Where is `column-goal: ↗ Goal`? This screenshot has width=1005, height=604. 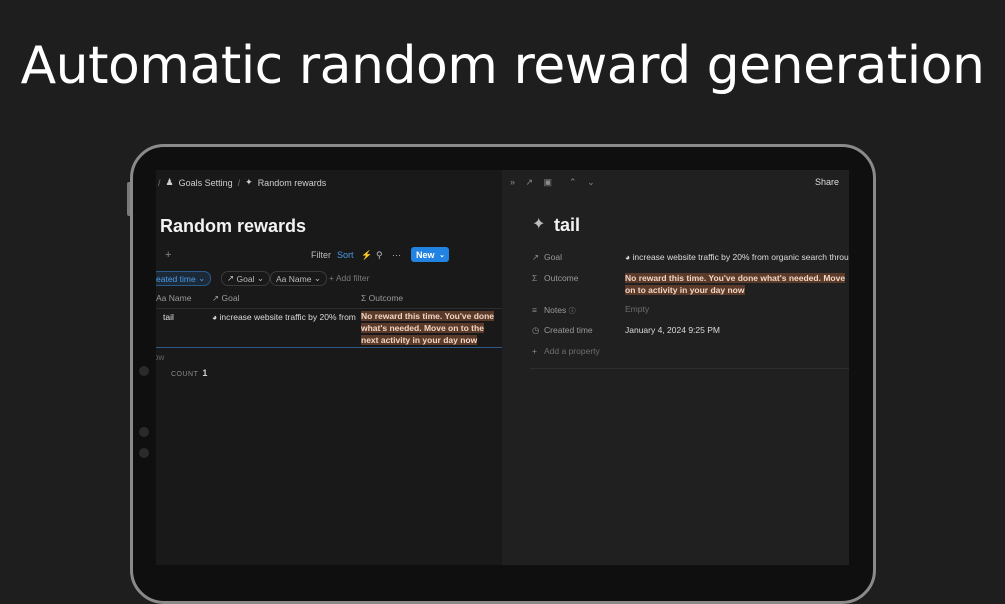
column-goal: ↗ Goal is located at coordinates (225, 298).